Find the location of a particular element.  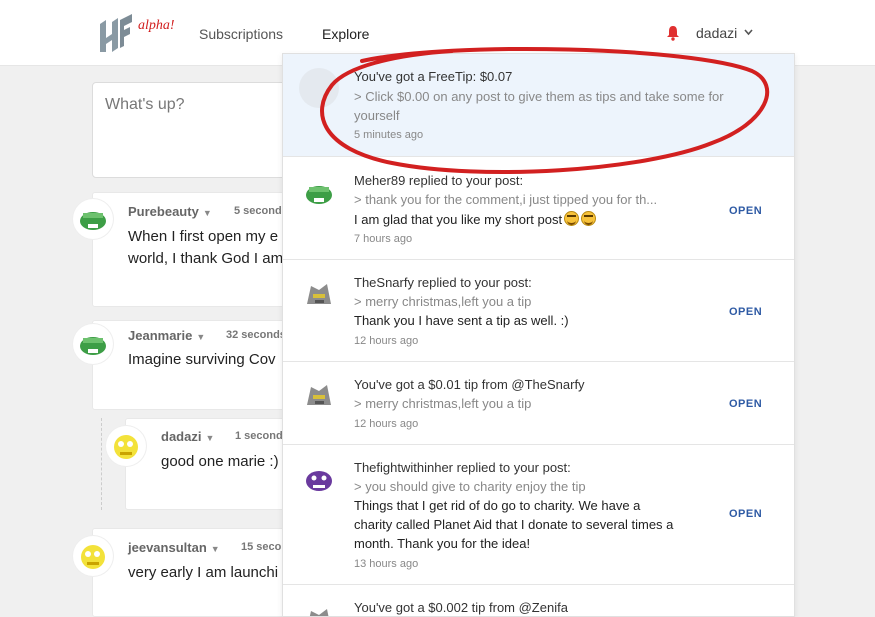

notification-body: Thank you I have sent a tip as well. :) is located at coordinates (461, 320).